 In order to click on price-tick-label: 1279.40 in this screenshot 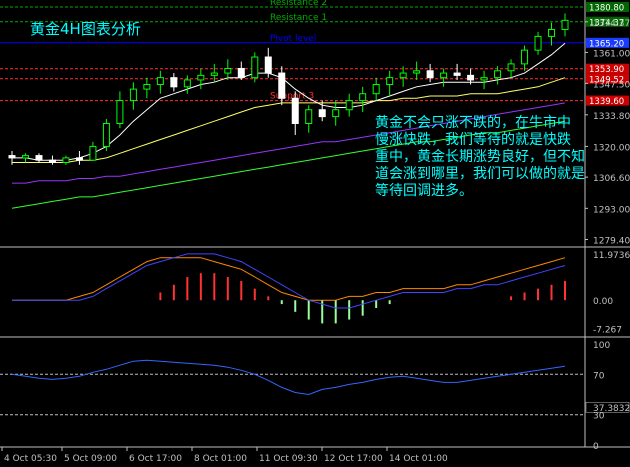, I will do `click(611, 241)`.